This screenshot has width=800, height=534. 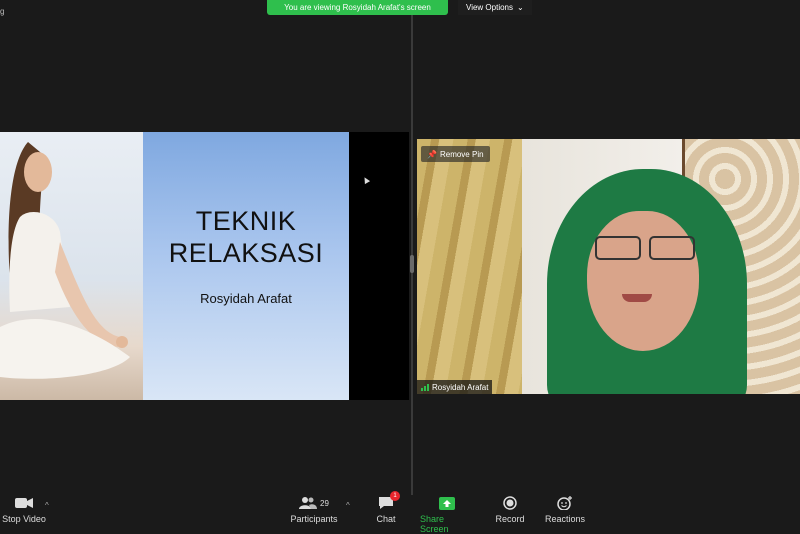 What do you see at coordinates (460, 387) in the screenshot?
I see `participant-name: Rosyidah Arafat` at bounding box center [460, 387].